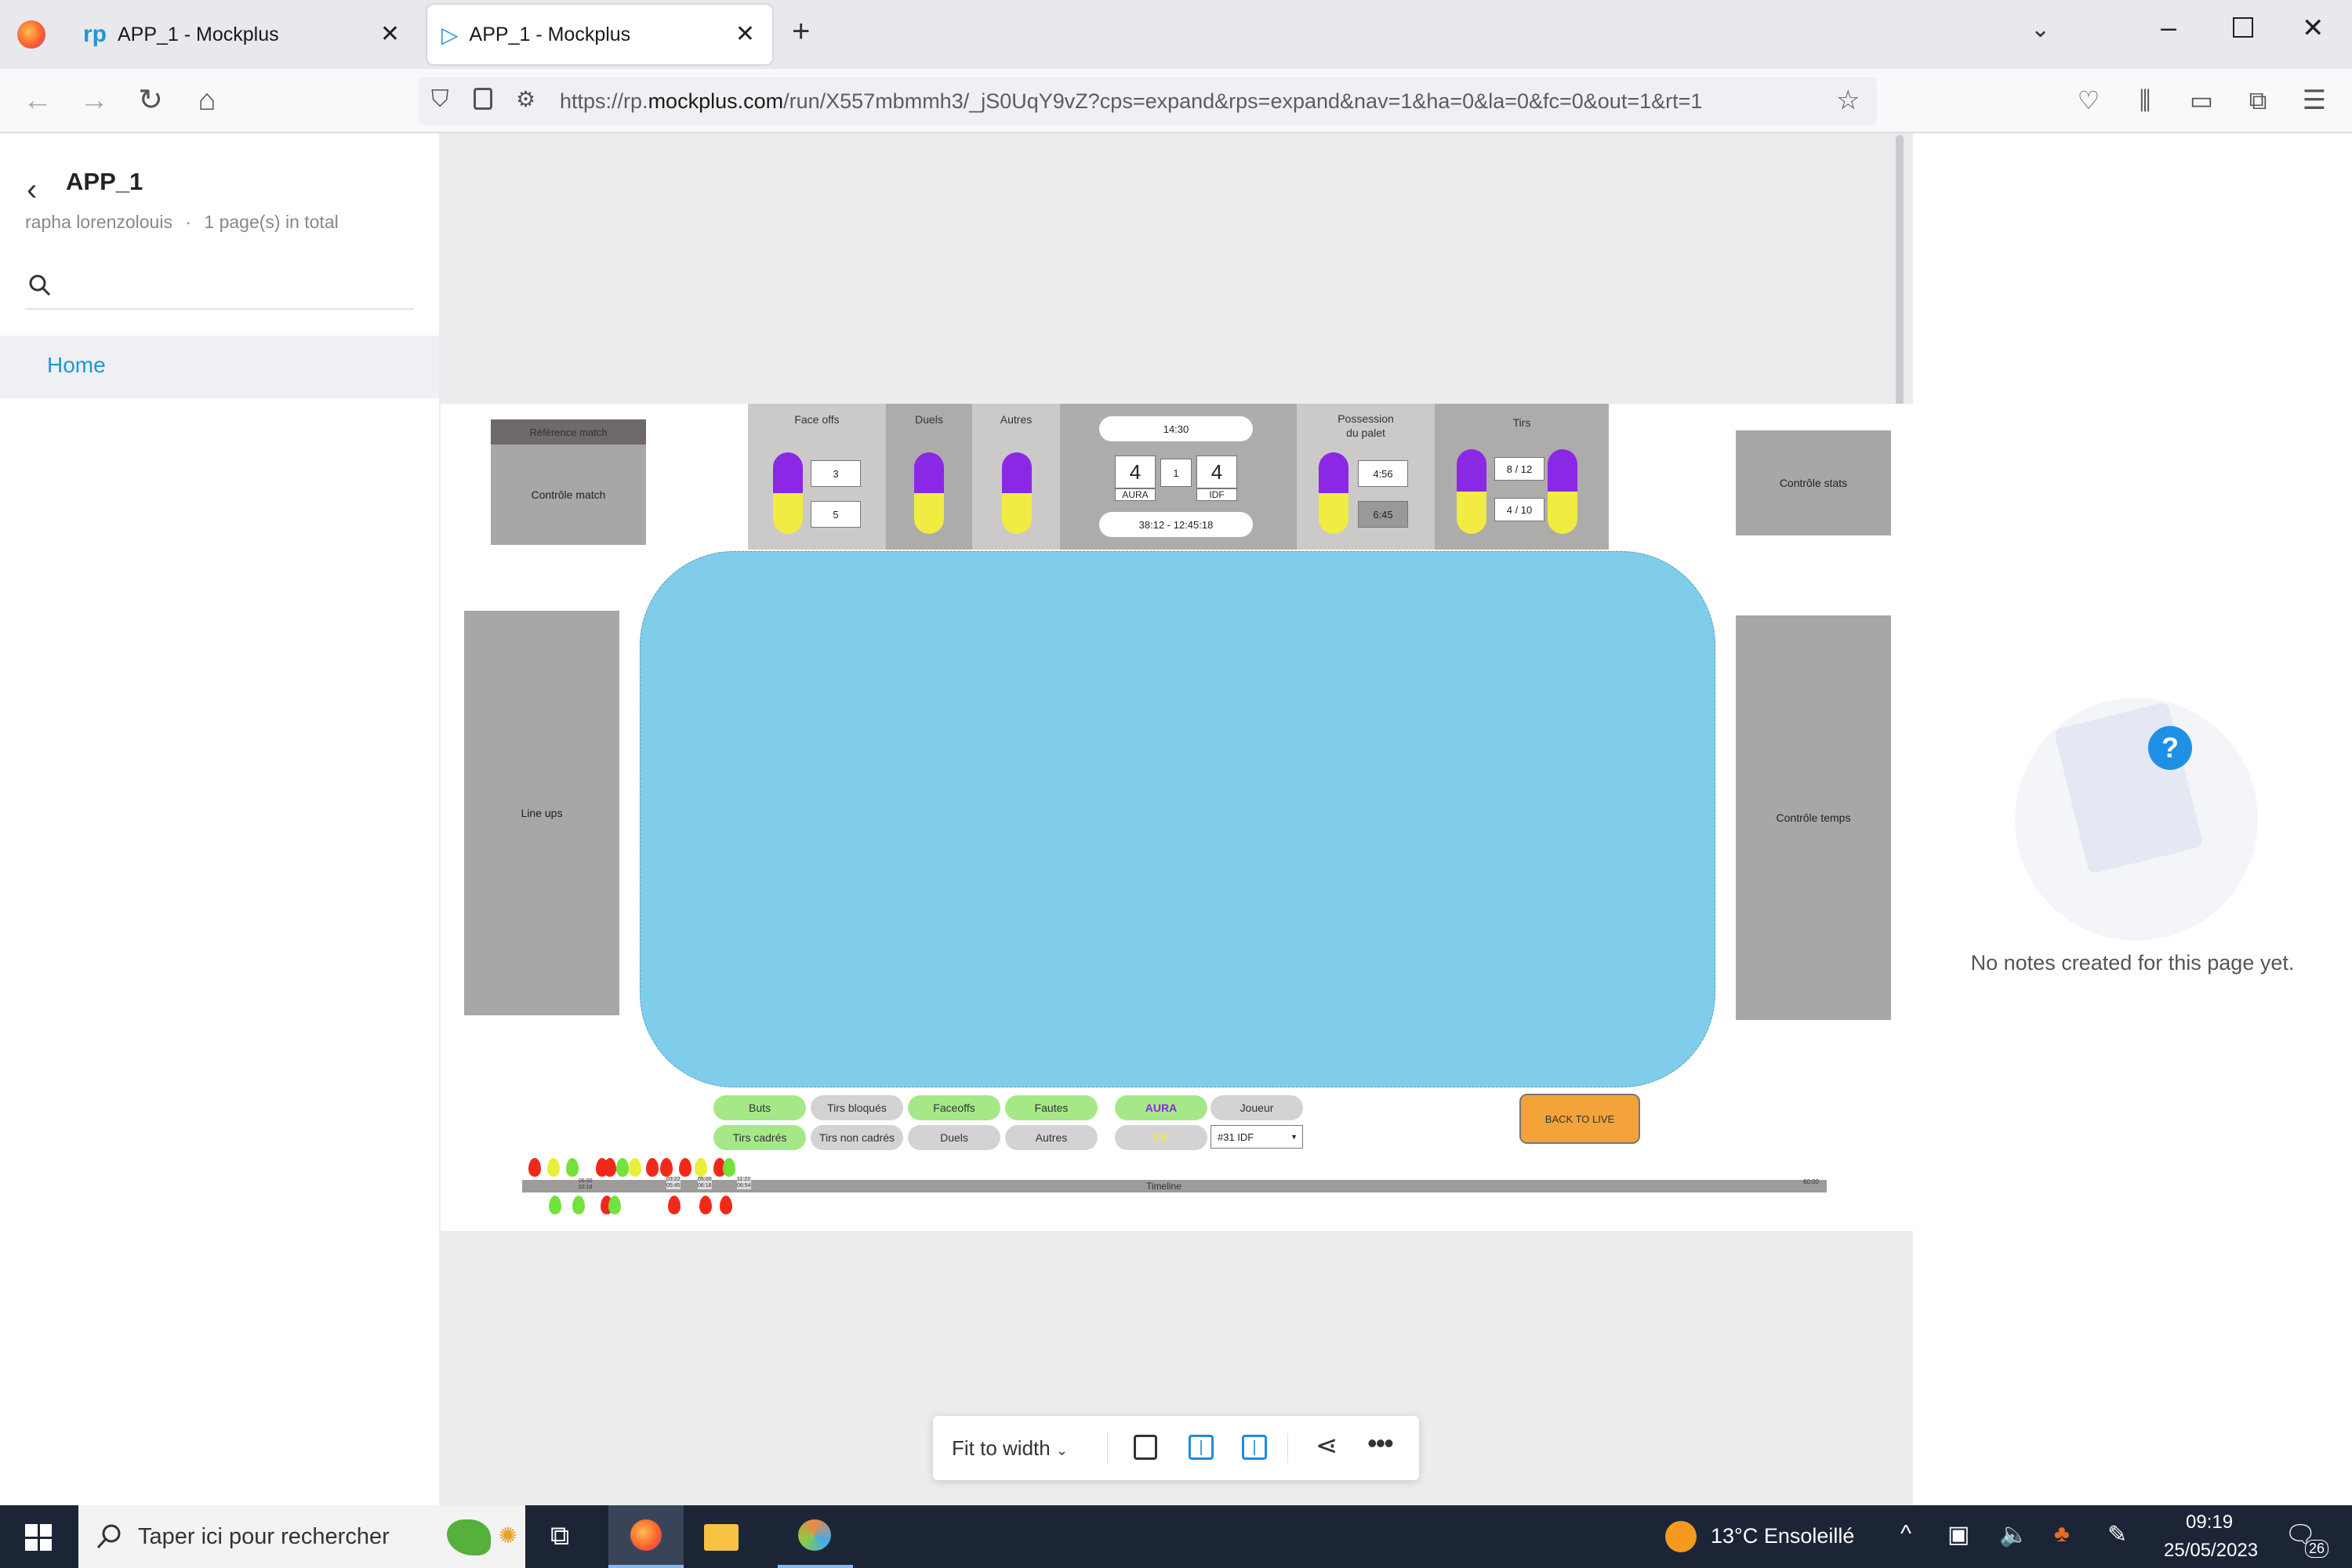 The image size is (2352, 1568). What do you see at coordinates (2211, 1551) in the screenshot?
I see `clock-date: 25/05/2023` at bounding box center [2211, 1551].